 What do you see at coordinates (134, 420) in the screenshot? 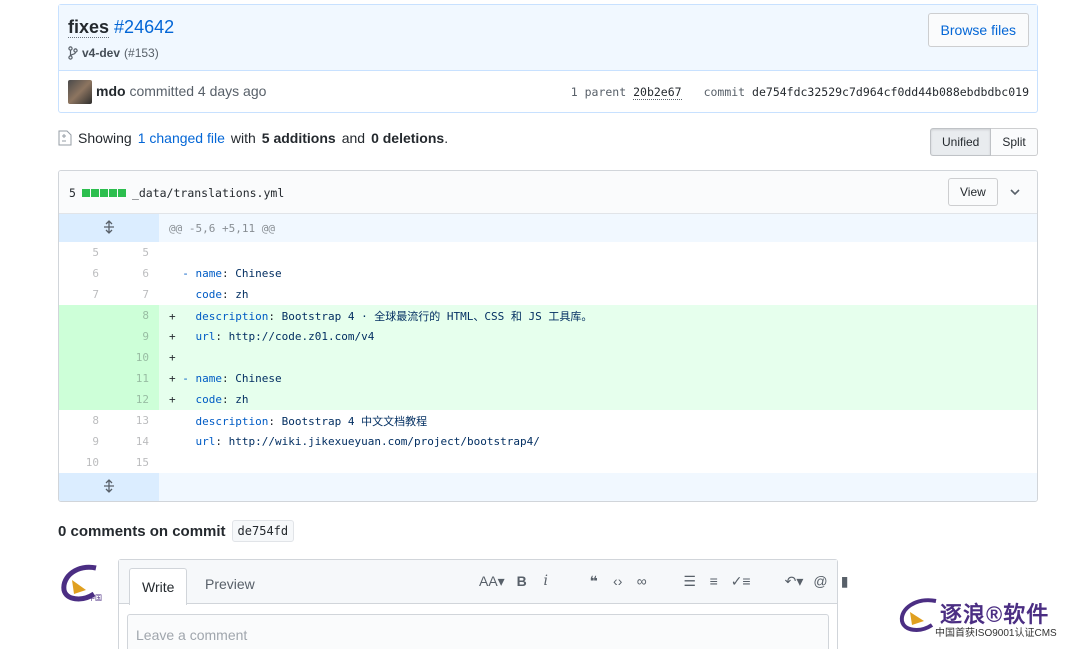
I see `new-line-number: 13` at bounding box center [134, 420].